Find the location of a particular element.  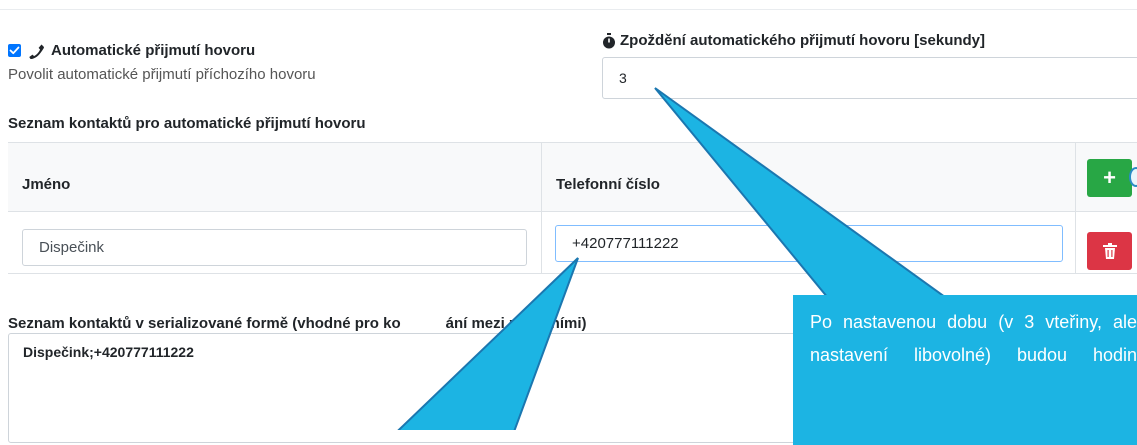

phone-icon is located at coordinates (37, 51).